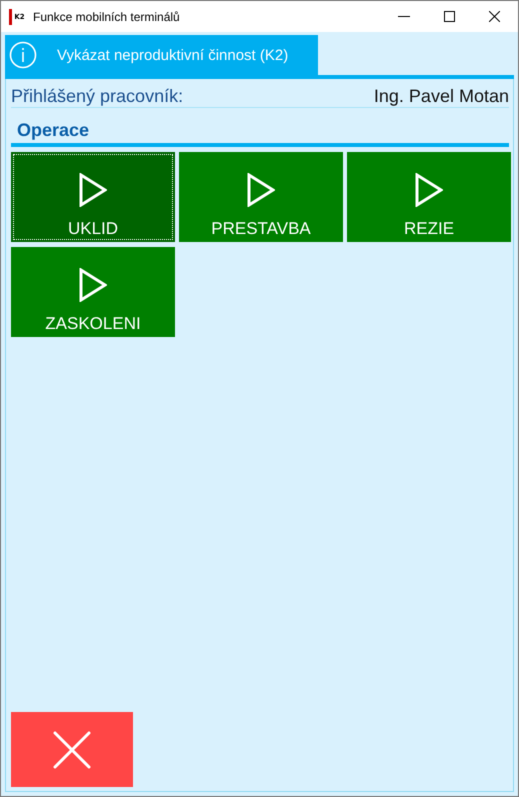  Describe the element at coordinates (97, 96) in the screenshot. I see `worker-label: Přihlášený pracovník:` at that location.